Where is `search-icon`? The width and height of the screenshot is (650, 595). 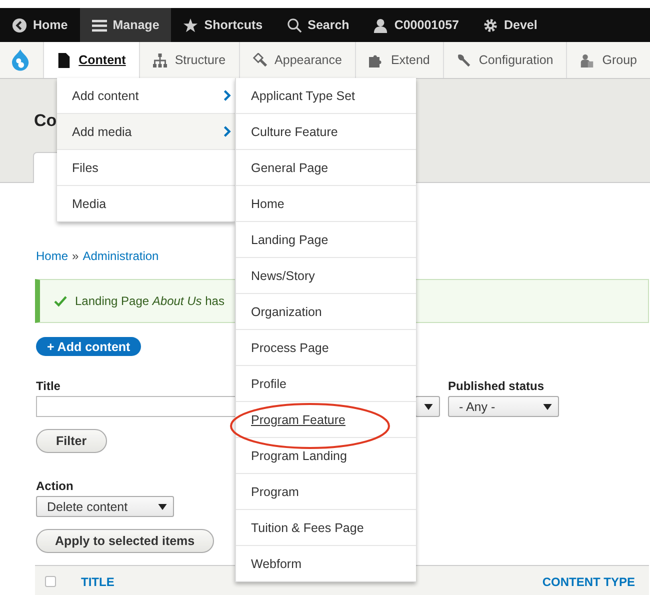 search-icon is located at coordinates (294, 25).